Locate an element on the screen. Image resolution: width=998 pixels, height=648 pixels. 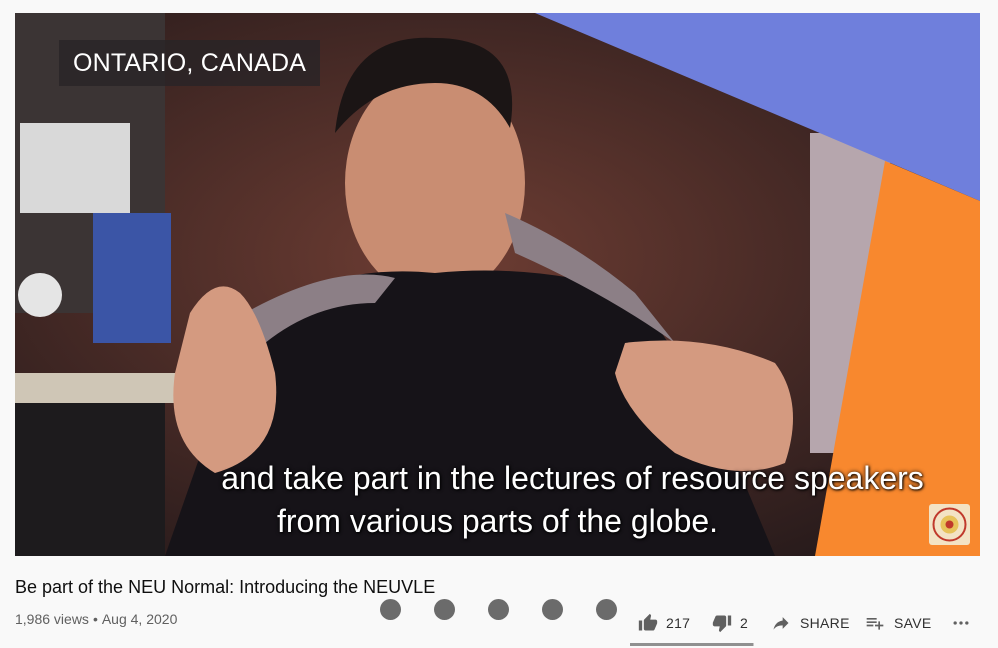
like-count: 217 is located at coordinates (678, 623).